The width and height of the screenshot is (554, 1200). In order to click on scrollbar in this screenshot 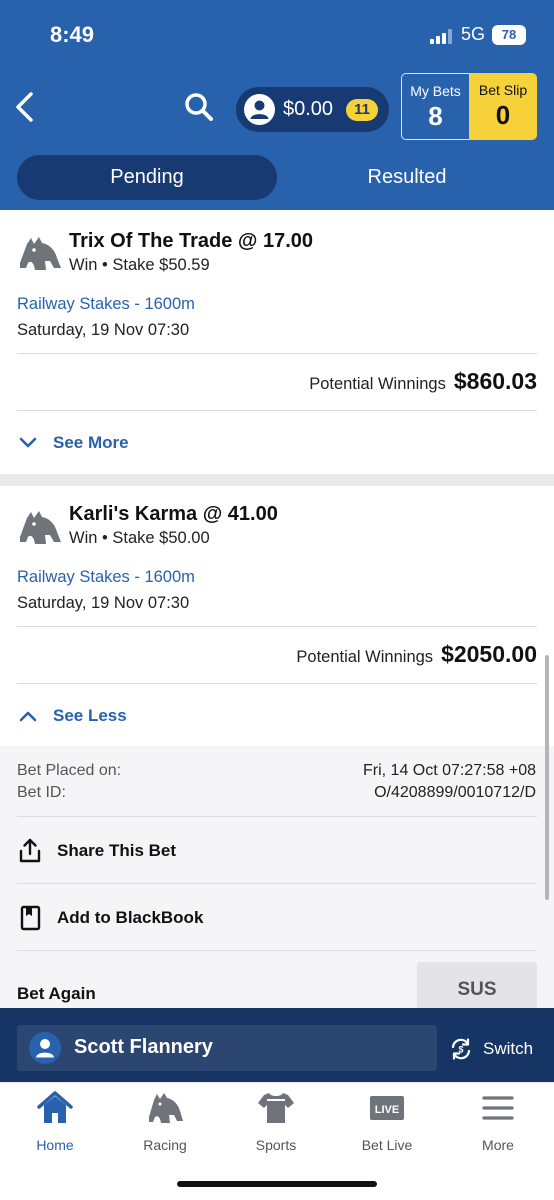, I will do `click(547, 777)`.